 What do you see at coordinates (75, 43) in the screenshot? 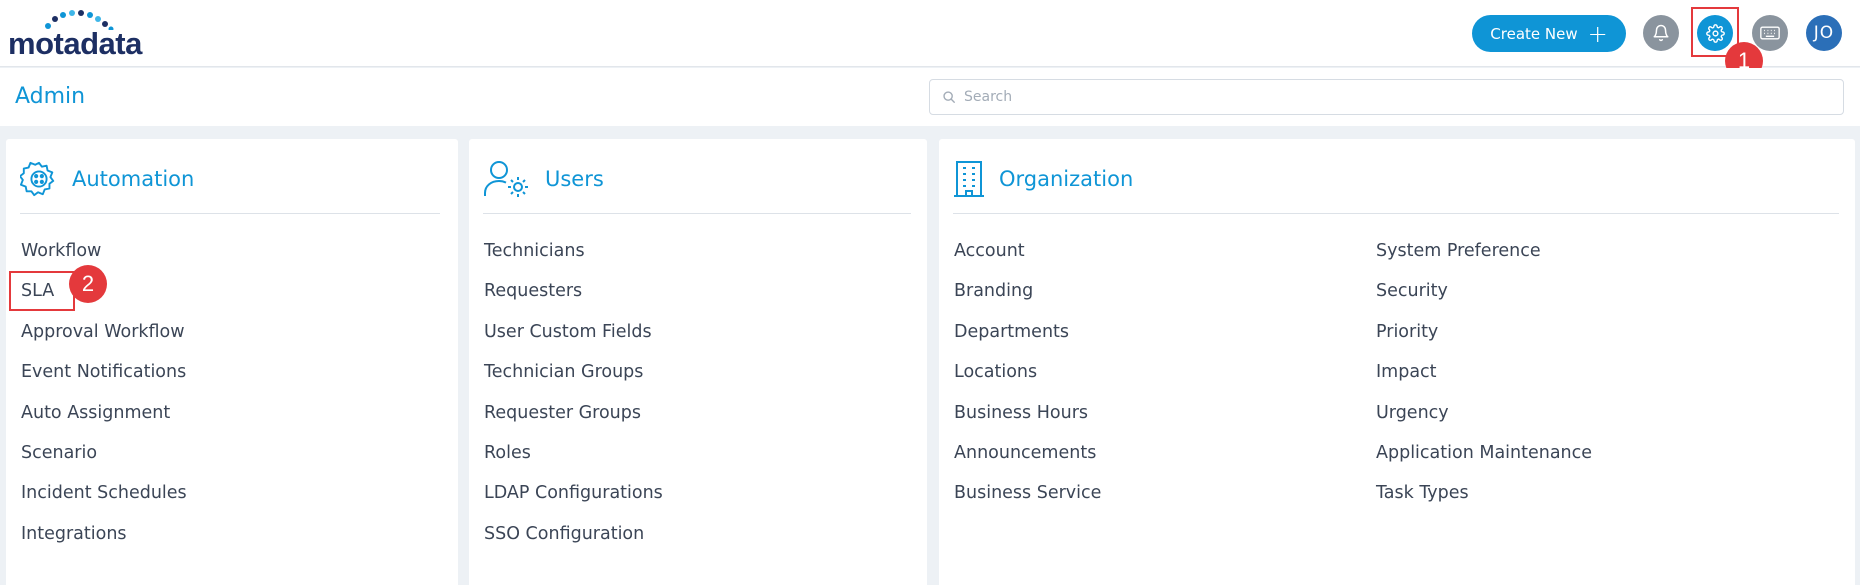
I see `logo-text: motadata` at bounding box center [75, 43].